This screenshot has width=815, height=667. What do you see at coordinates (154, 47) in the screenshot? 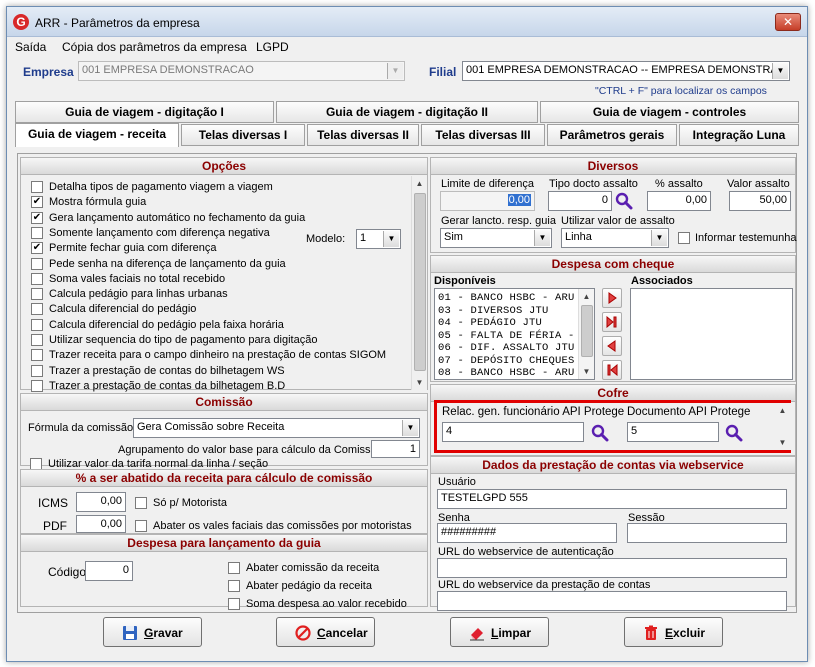
I see `menu-copia: Cópia dos parâmetros da empresa` at bounding box center [154, 47].